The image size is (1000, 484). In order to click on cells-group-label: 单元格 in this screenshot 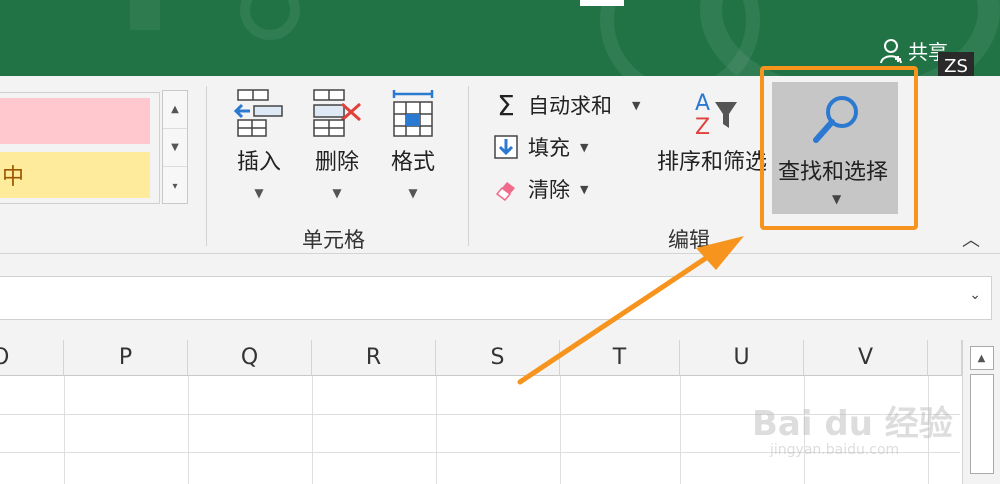, I will do `click(333, 240)`.